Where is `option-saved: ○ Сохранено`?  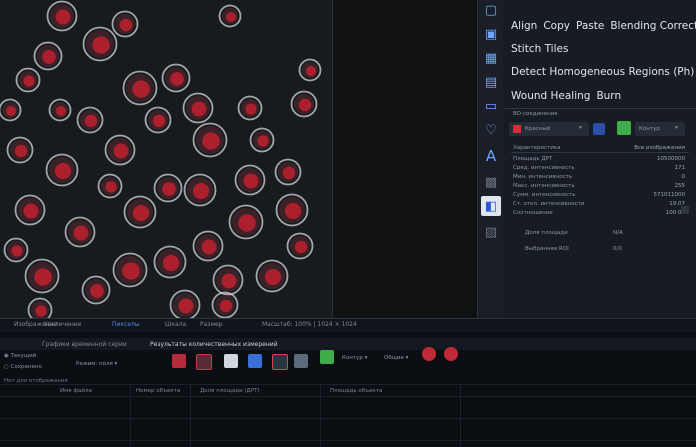
option-saved: ○ Сохранено is located at coordinates (23, 367).